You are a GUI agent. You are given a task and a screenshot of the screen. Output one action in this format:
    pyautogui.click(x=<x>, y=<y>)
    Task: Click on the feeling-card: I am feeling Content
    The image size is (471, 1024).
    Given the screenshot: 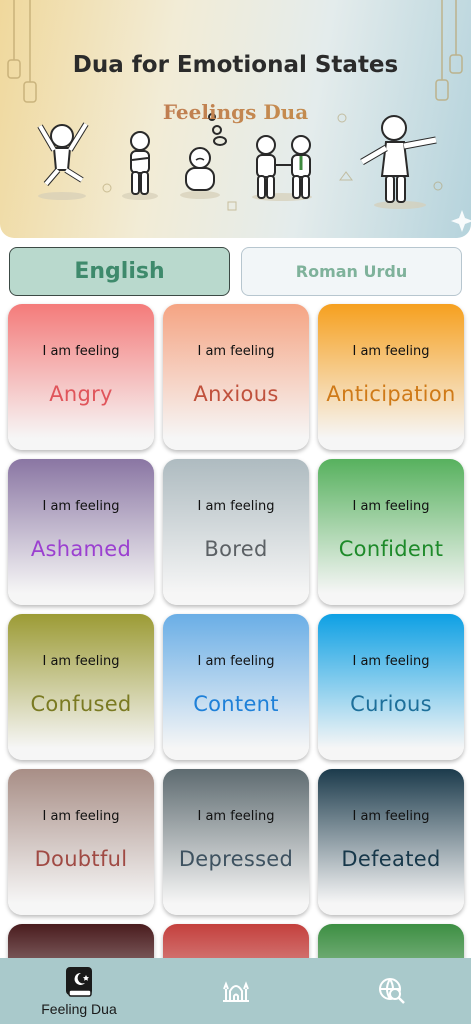 What is the action you would take?
    pyautogui.click(x=236, y=687)
    